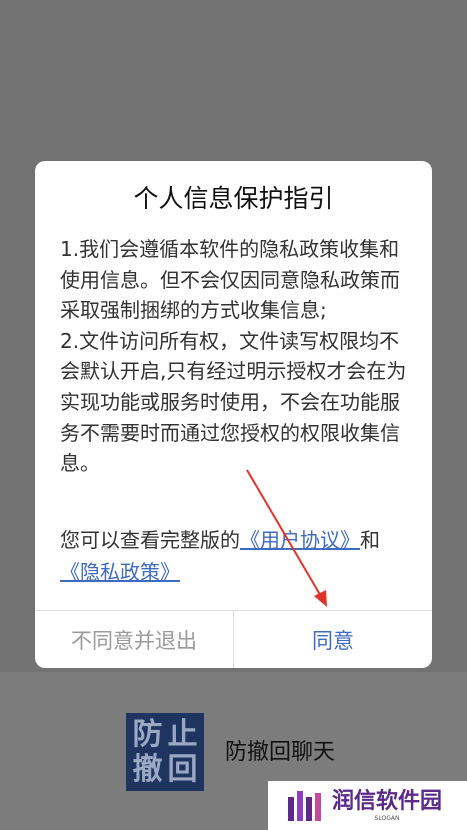 This screenshot has width=467, height=830. Describe the element at coordinates (305, 806) in the screenshot. I see `watermark-logo-icon` at that location.